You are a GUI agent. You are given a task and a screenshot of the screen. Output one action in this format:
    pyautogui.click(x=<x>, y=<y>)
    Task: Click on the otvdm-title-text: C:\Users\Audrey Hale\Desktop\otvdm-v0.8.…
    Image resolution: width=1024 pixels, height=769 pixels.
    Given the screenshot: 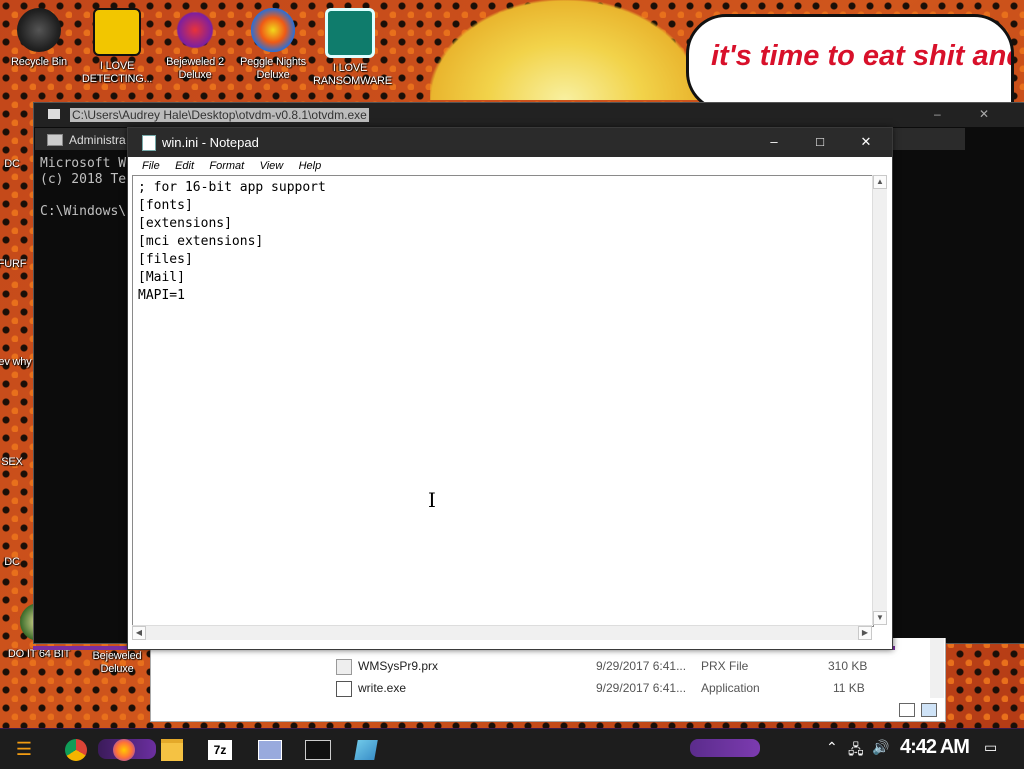 What is the action you would take?
    pyautogui.click(x=219, y=115)
    